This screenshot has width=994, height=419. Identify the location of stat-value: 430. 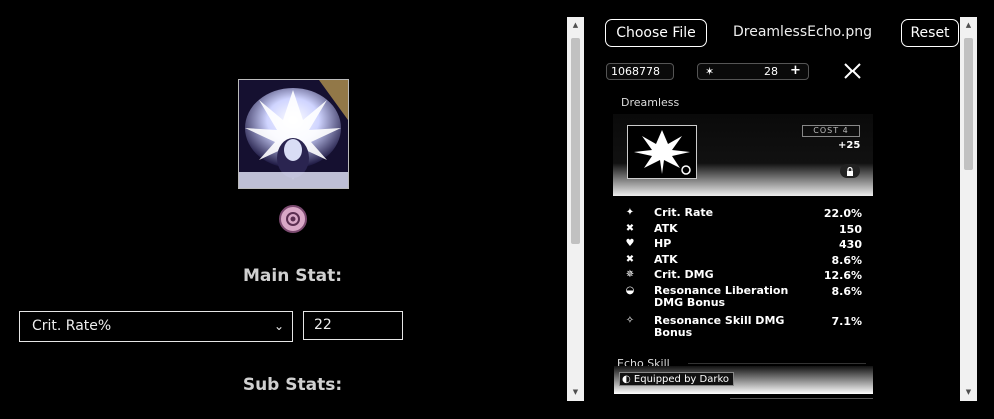
(850, 244).